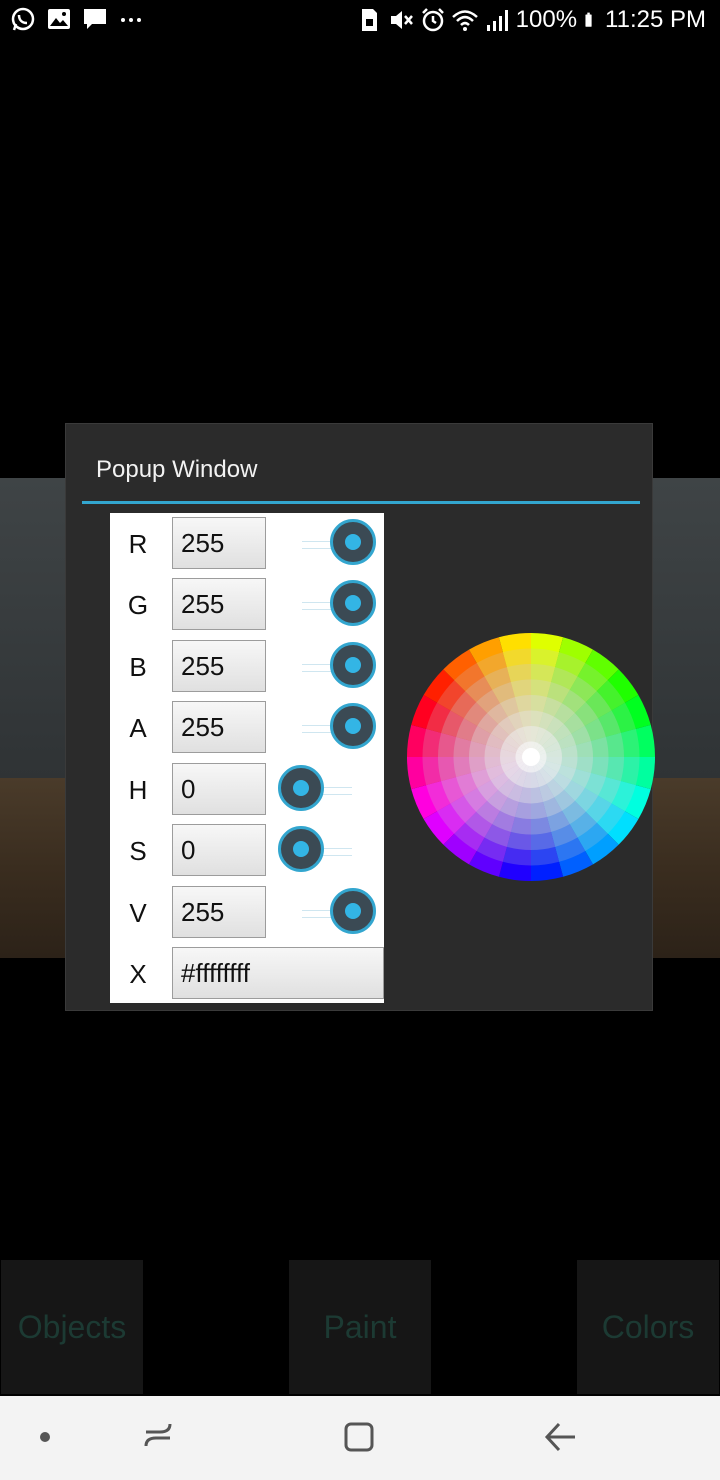 The width and height of the screenshot is (720, 1480). I want to click on wheel-selector, so click(531, 757).